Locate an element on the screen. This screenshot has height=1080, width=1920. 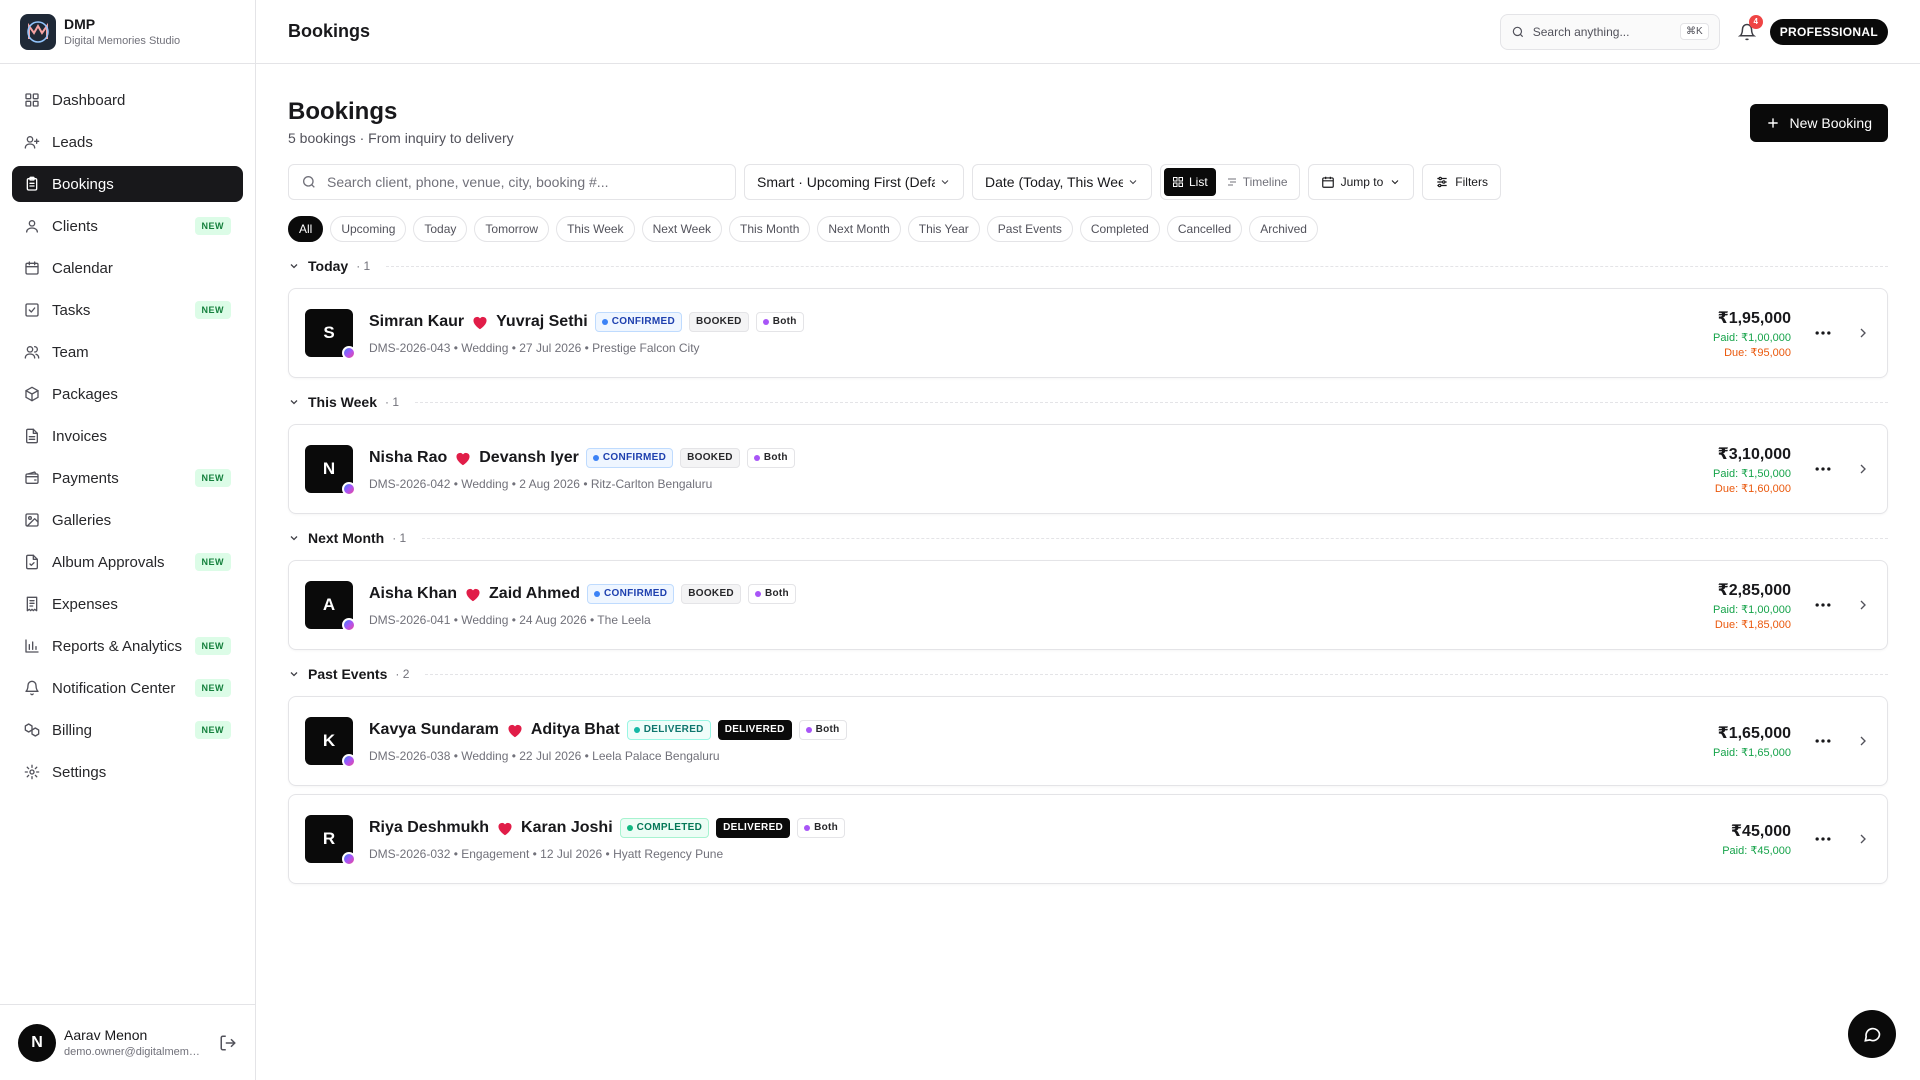
sidebar-item-label: Billing is located at coordinates (72, 730).